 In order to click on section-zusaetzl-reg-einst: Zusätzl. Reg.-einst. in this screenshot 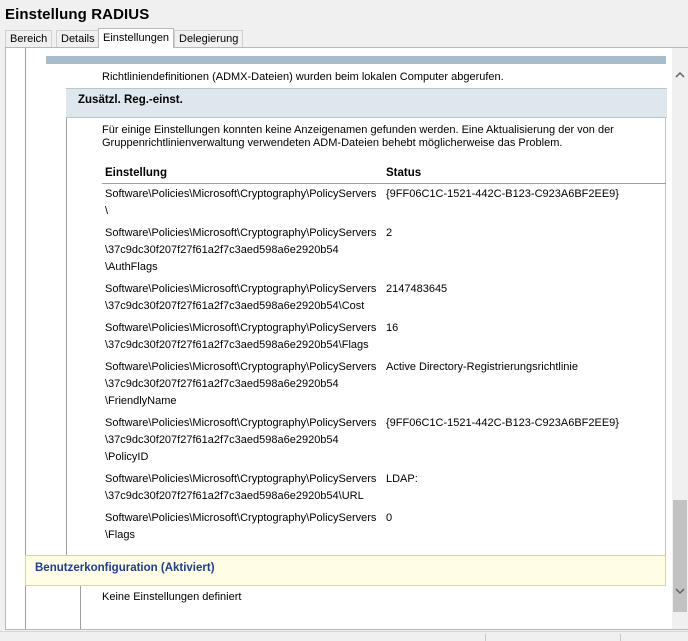, I will do `click(366, 103)`.